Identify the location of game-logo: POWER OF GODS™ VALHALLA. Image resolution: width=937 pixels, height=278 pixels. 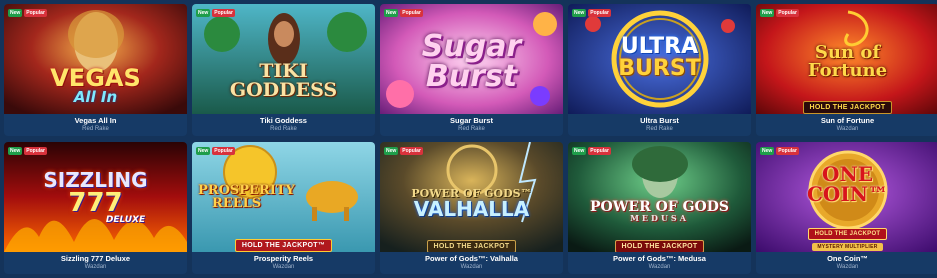
(471, 203).